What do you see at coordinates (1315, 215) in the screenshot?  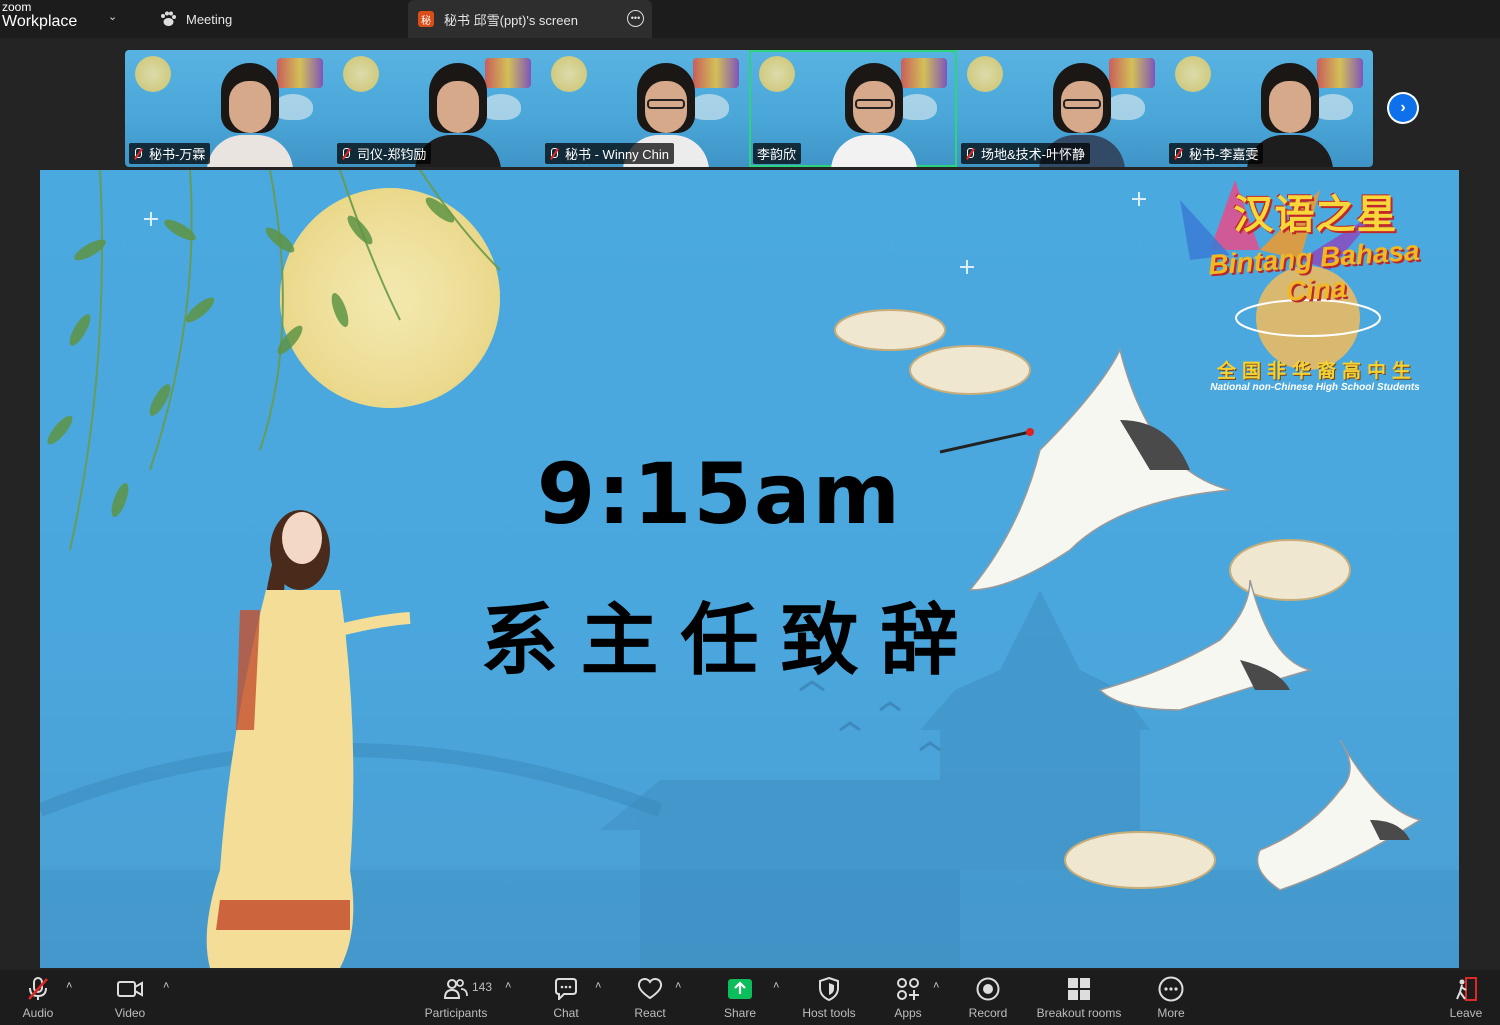 I see `logo-chinese-title: 汉语之星` at bounding box center [1315, 215].